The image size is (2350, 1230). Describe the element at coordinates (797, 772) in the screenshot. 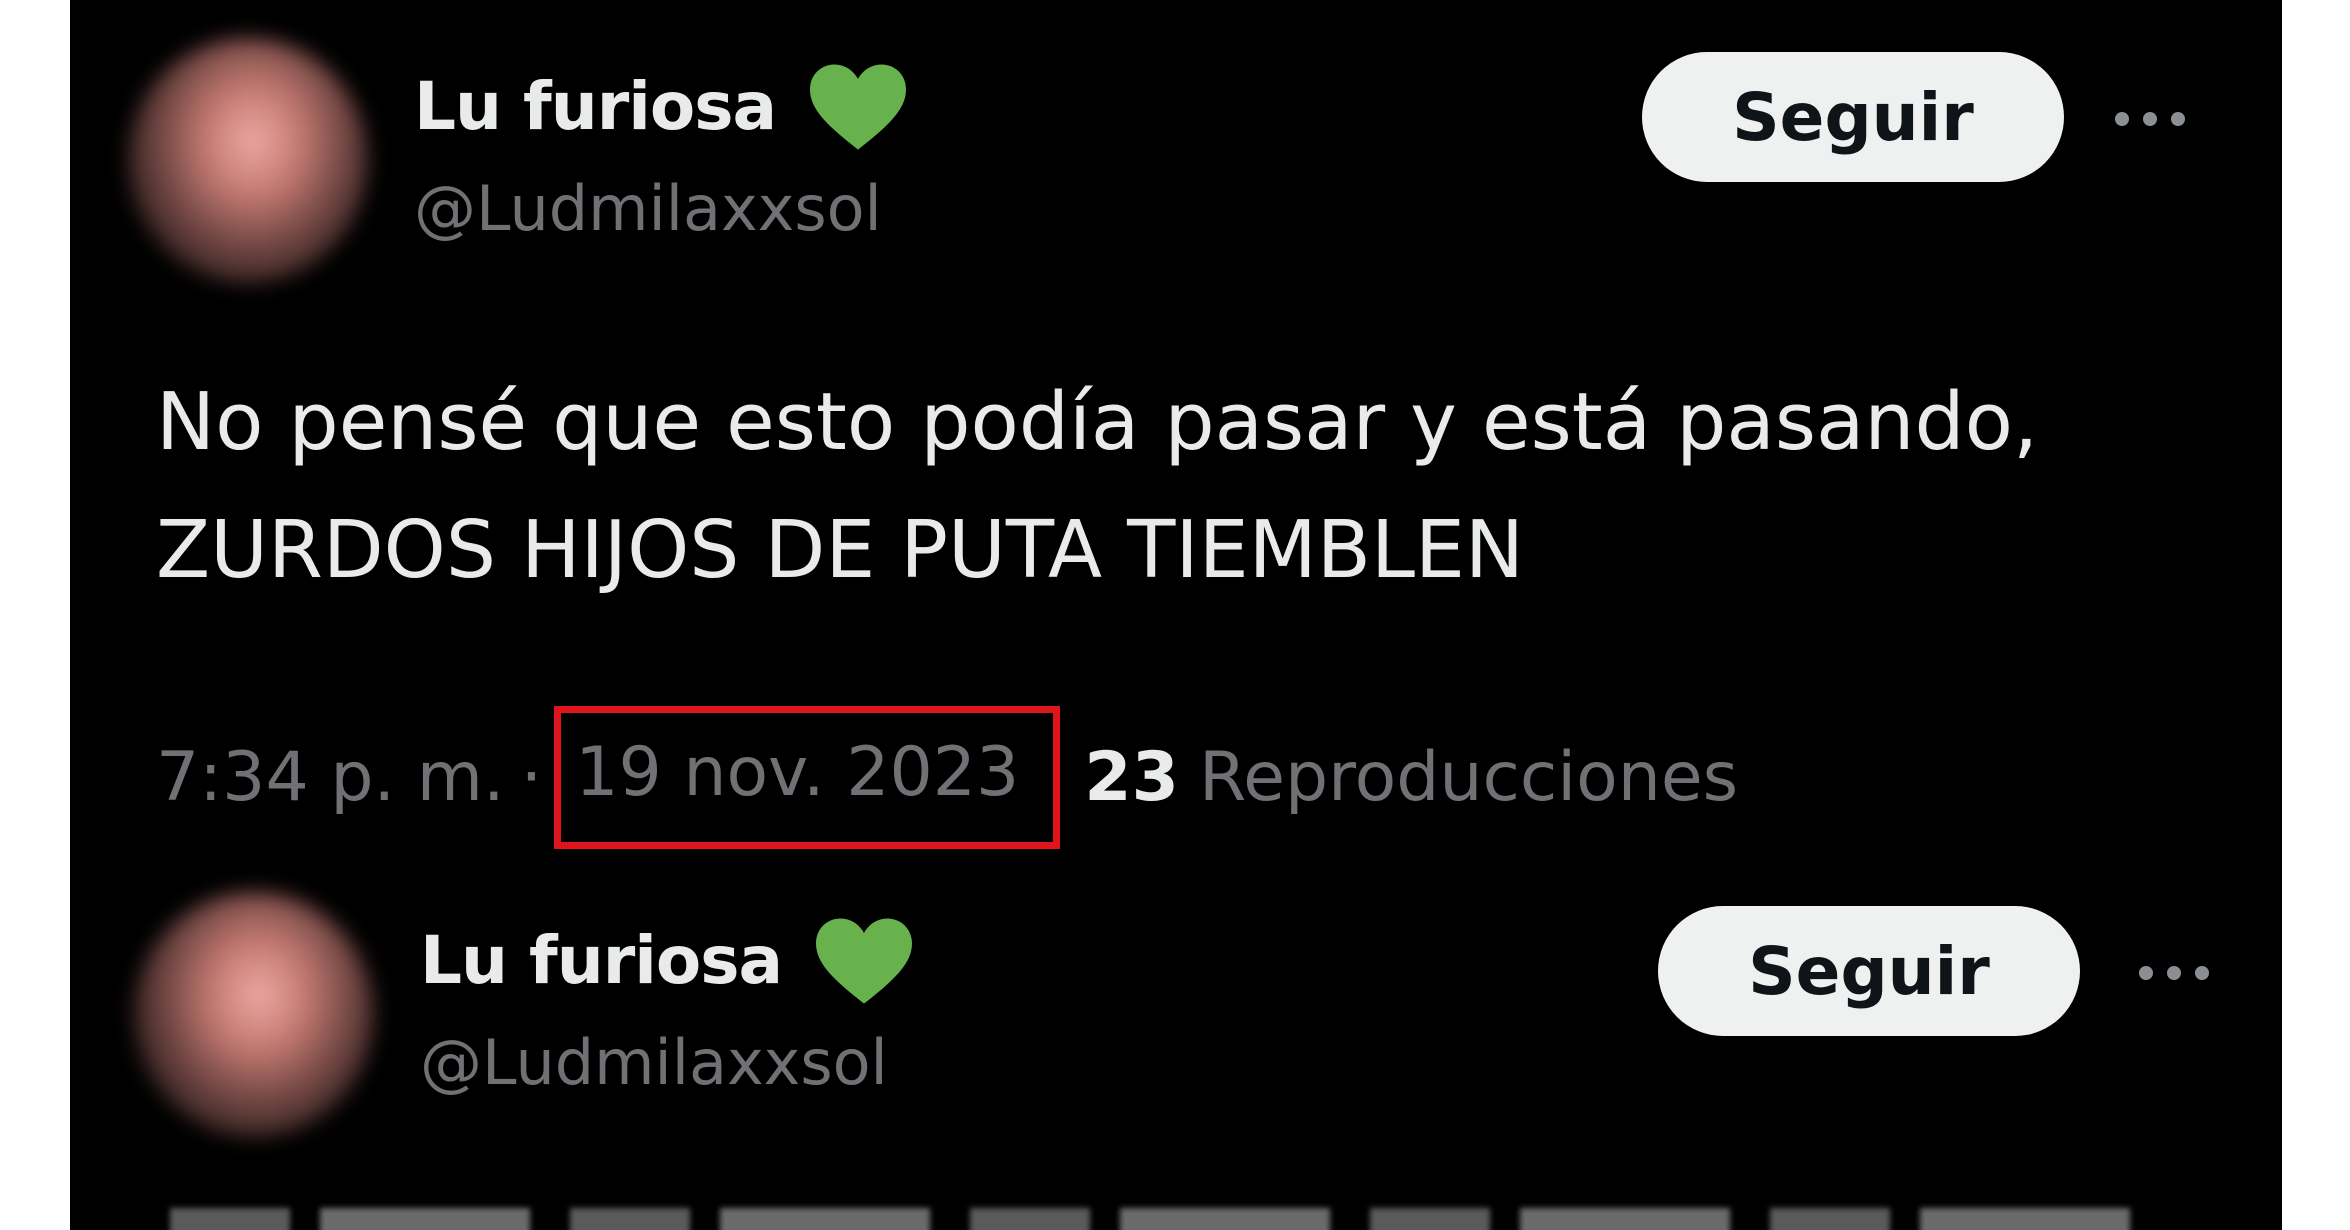

I see `tweet-date: 19 nov. 2023` at that location.